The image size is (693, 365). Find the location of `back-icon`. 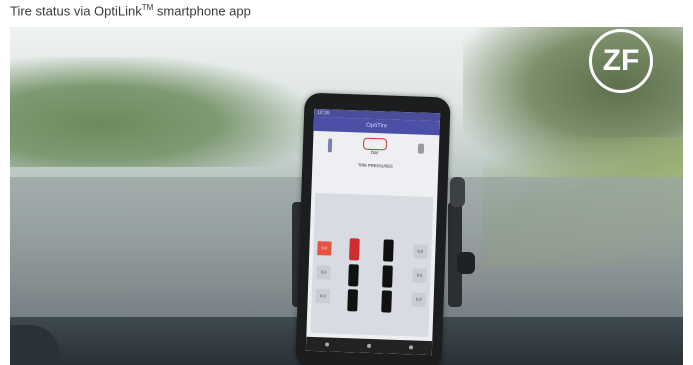

back-icon is located at coordinates (327, 344).